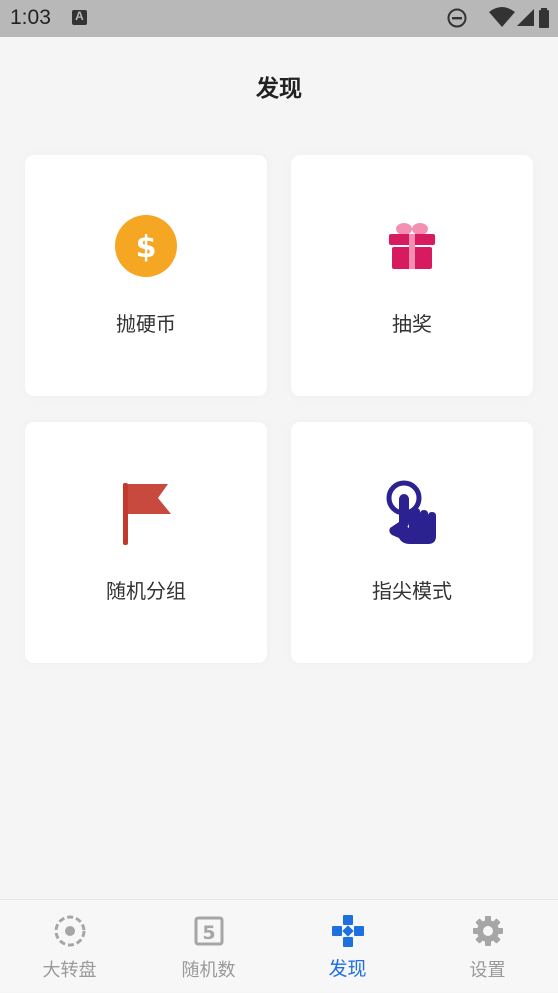 This screenshot has height=993, width=558. What do you see at coordinates (544, 18) in the screenshot?
I see `battery-icon` at bounding box center [544, 18].